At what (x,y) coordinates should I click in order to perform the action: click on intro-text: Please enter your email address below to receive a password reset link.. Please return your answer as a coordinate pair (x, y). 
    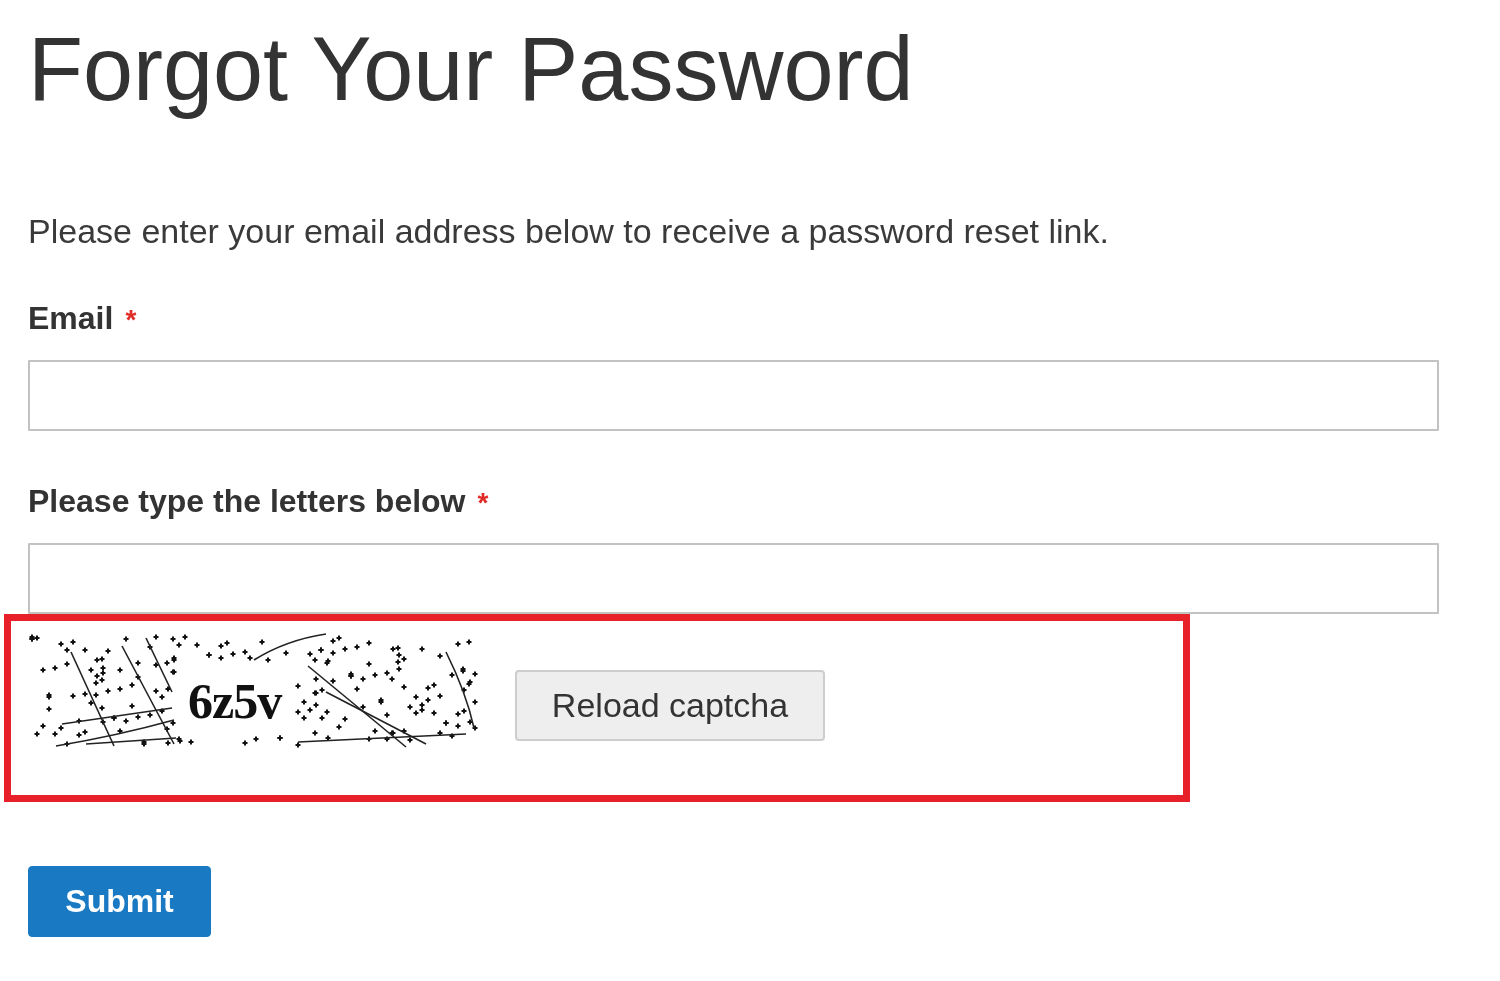
    Looking at the image, I should click on (568, 231).